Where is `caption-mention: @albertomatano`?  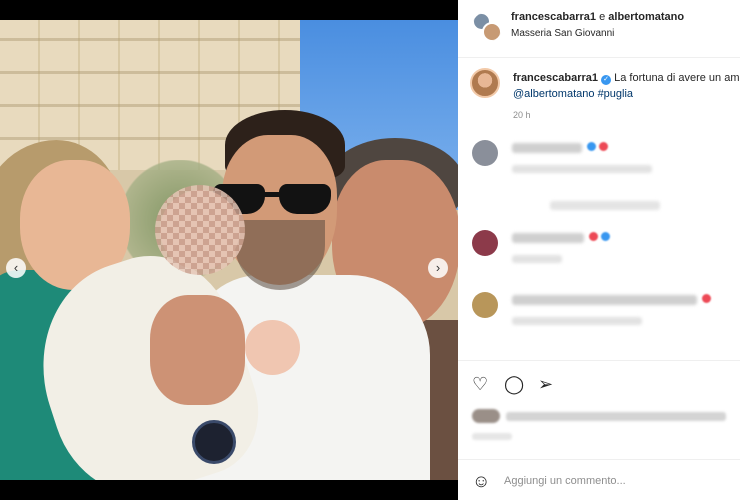
caption-mention: @albertomatano is located at coordinates (554, 94).